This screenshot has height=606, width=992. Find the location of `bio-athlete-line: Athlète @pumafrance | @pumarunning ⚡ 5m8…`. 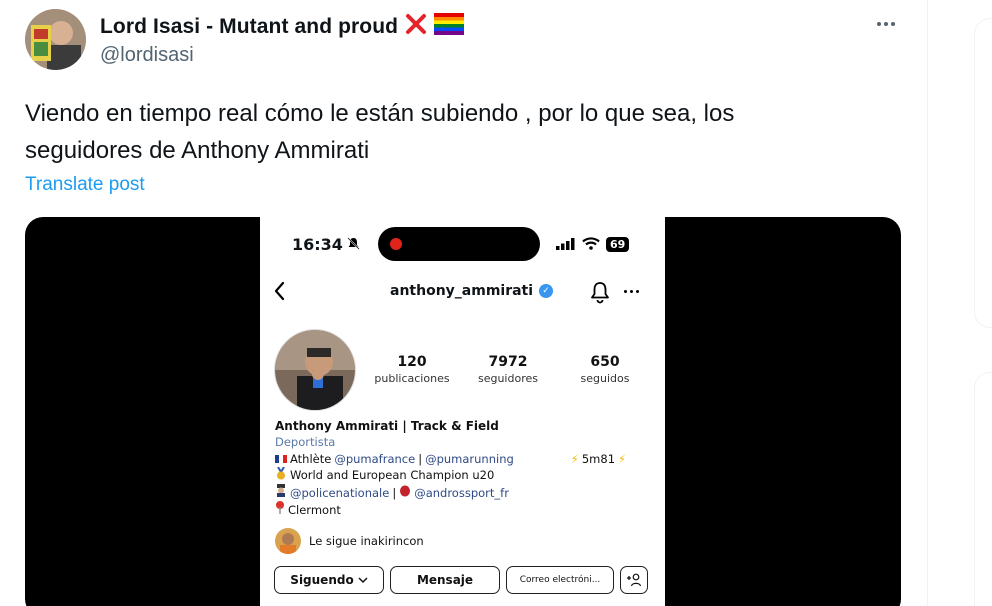

bio-athlete-line: Athlète @pumafrance | @pumarunning ⚡ 5m8… is located at coordinates (465, 459).